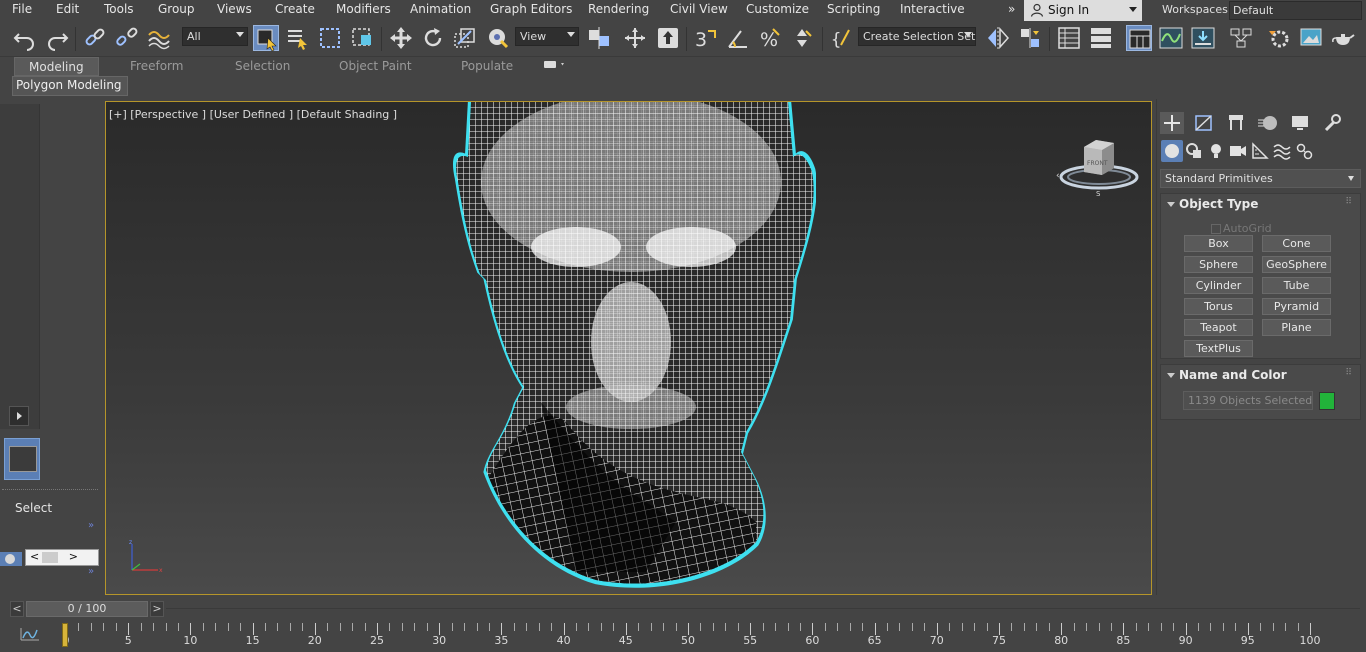  What do you see at coordinates (363, 9) in the screenshot?
I see `menu-modifiers: Modifiers` at bounding box center [363, 9].